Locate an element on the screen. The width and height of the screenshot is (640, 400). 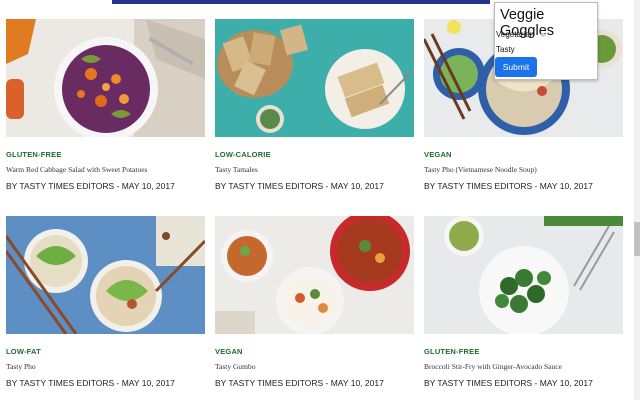
name-input: Tasty is located at coordinates (505, 49).